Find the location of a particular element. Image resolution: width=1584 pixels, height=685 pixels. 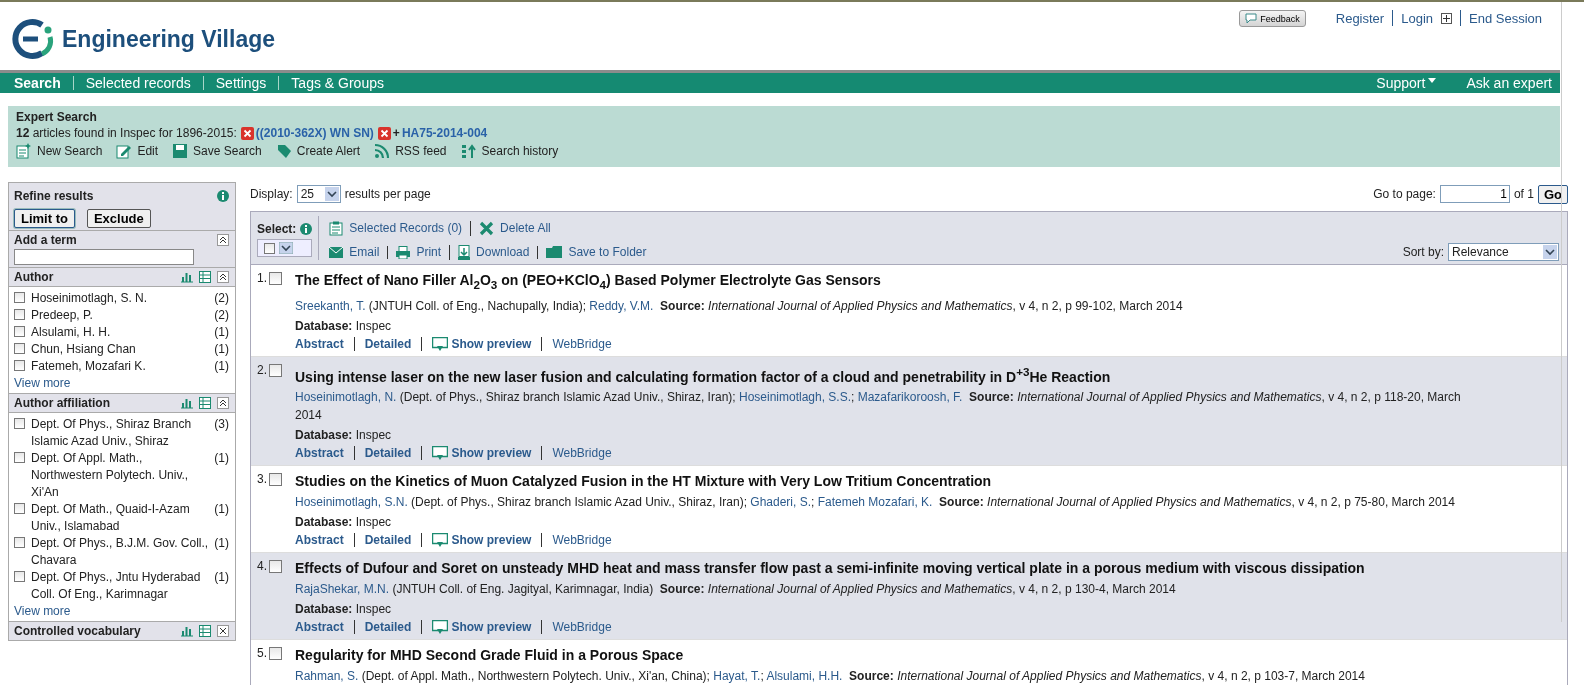

search-action: Create Alert is located at coordinates (318, 151).